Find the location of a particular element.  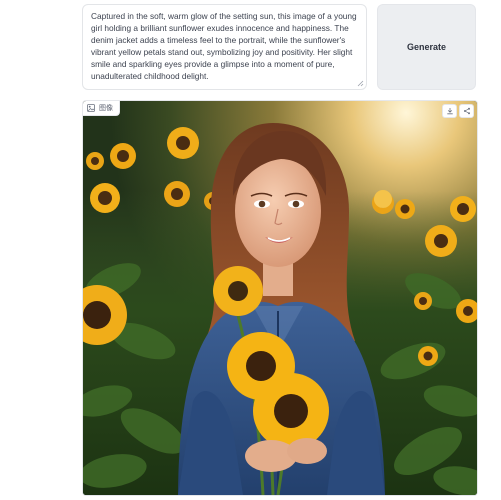

generate-button: Generate is located at coordinates (426, 47).